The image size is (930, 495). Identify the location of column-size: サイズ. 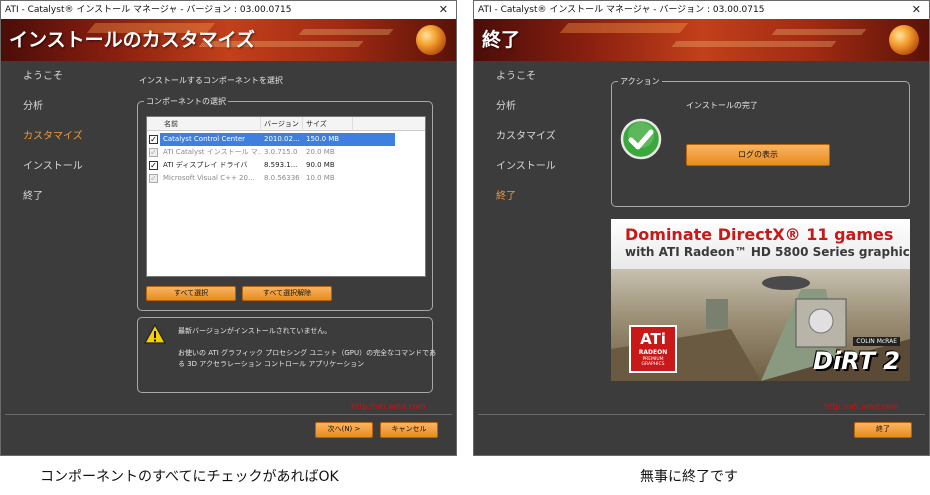
(328, 124).